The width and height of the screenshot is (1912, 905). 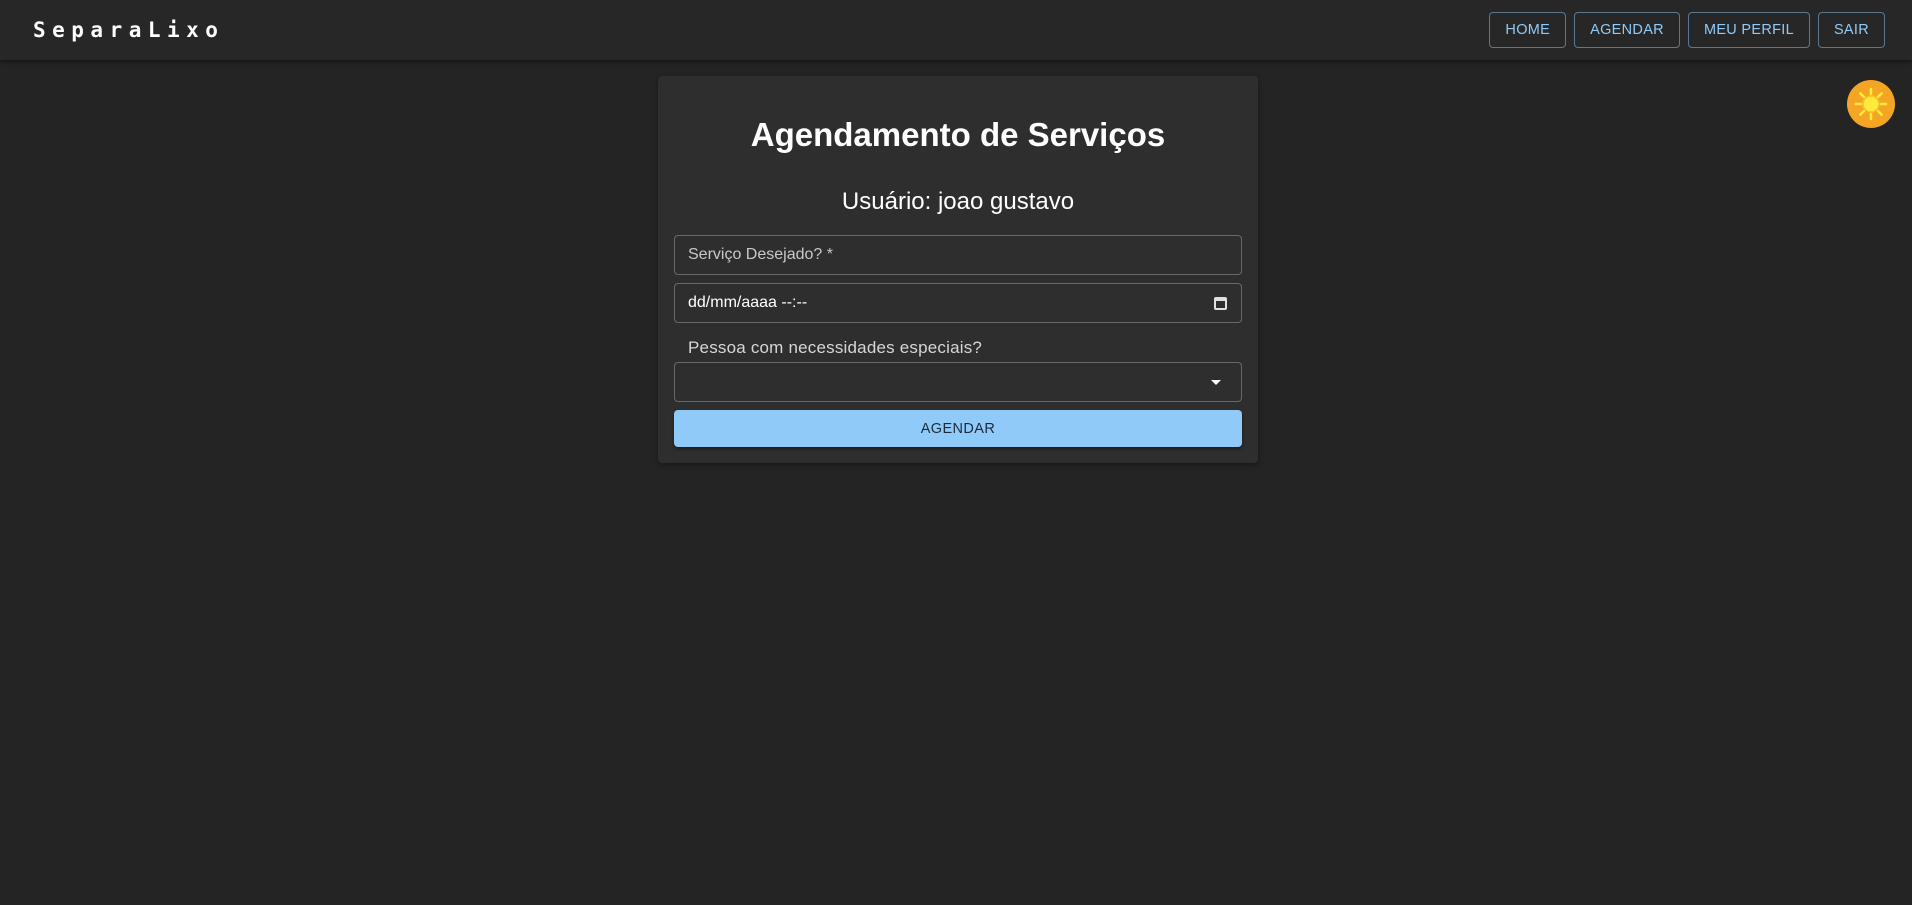 I want to click on chevron-down-icon, so click(x=1216, y=382).